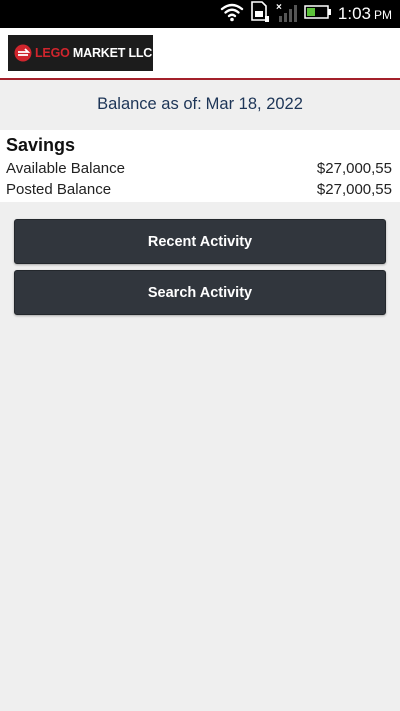 The width and height of the screenshot is (400, 711). Describe the element at coordinates (23, 53) in the screenshot. I see `logo-mark-icon` at that location.